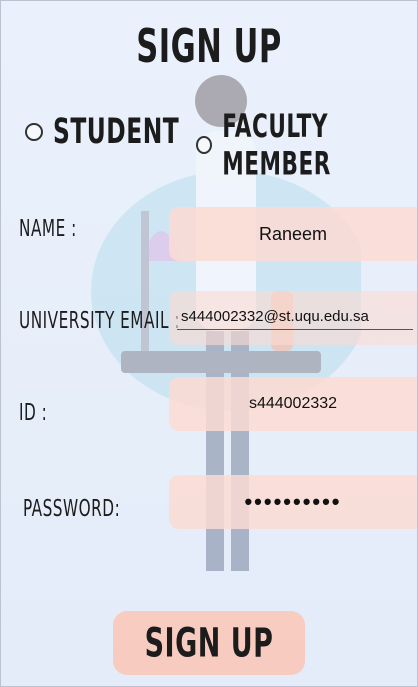  I want to click on faculty-label: FACULTY MEMBER, so click(276, 145).